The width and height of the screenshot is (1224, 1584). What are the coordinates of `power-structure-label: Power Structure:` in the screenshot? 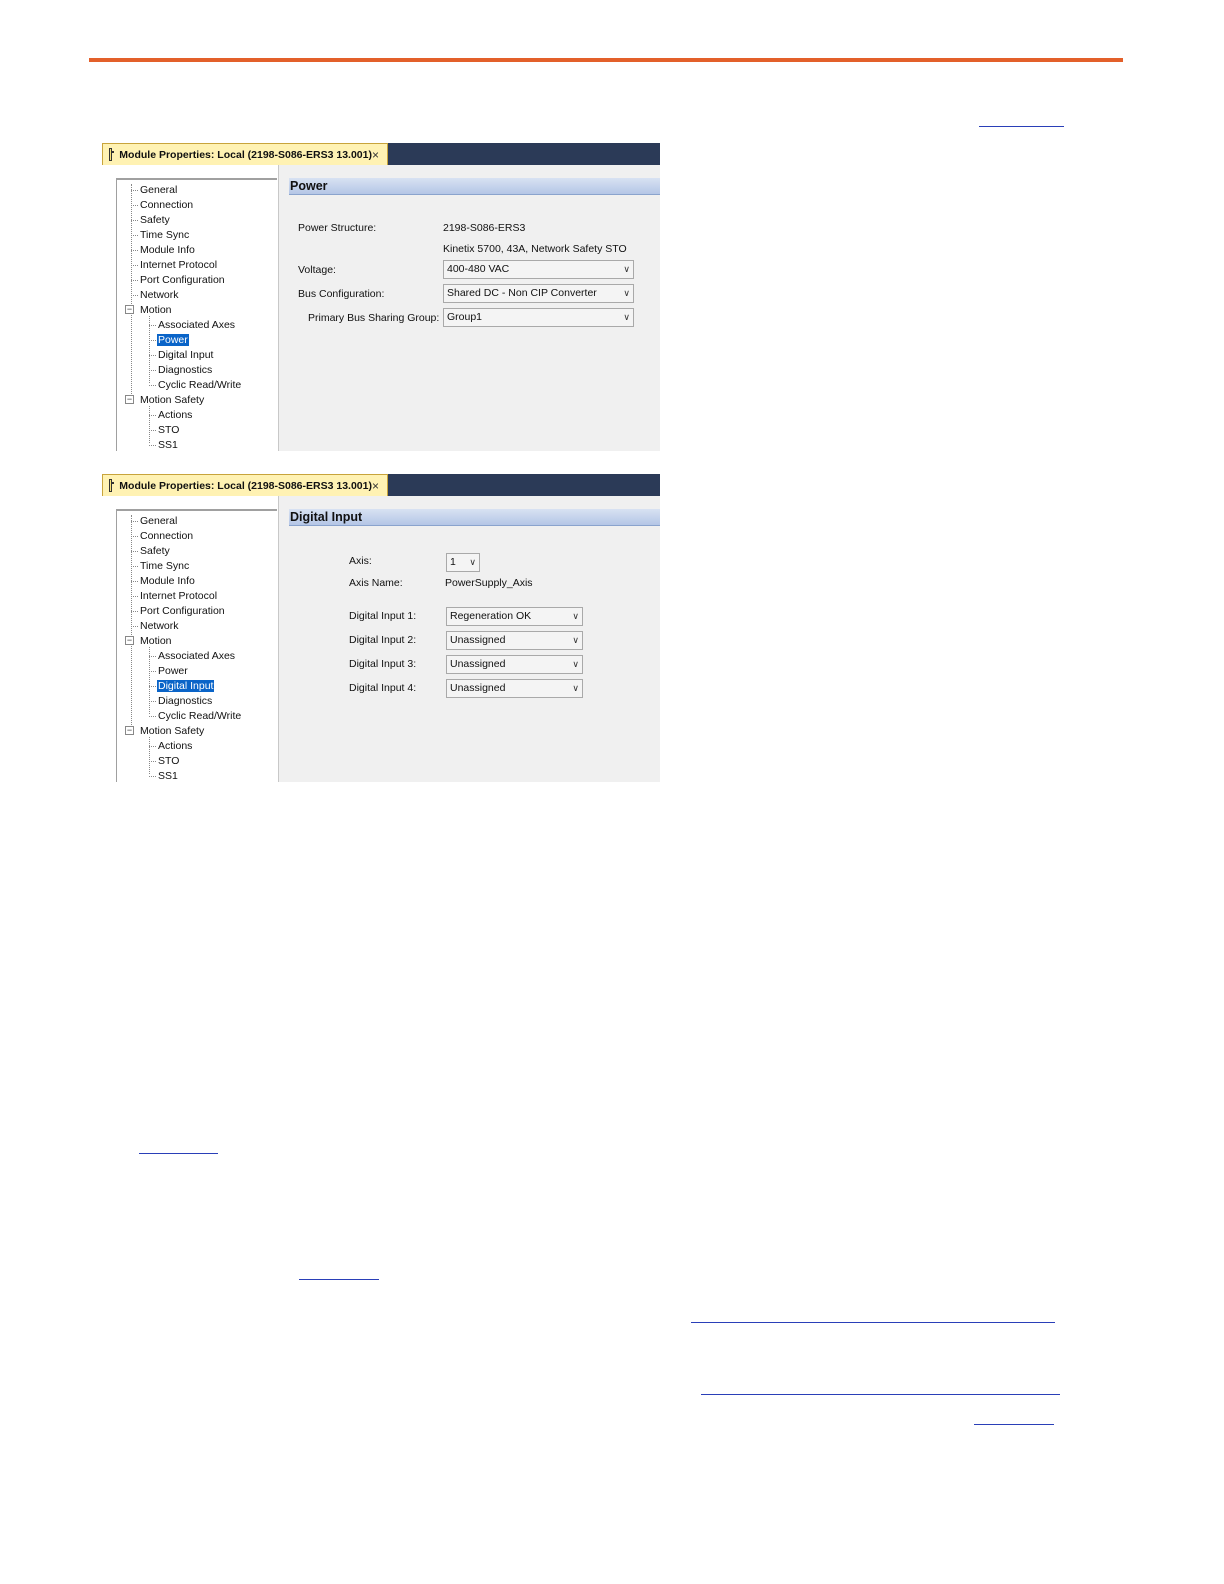 It's located at (337, 228).